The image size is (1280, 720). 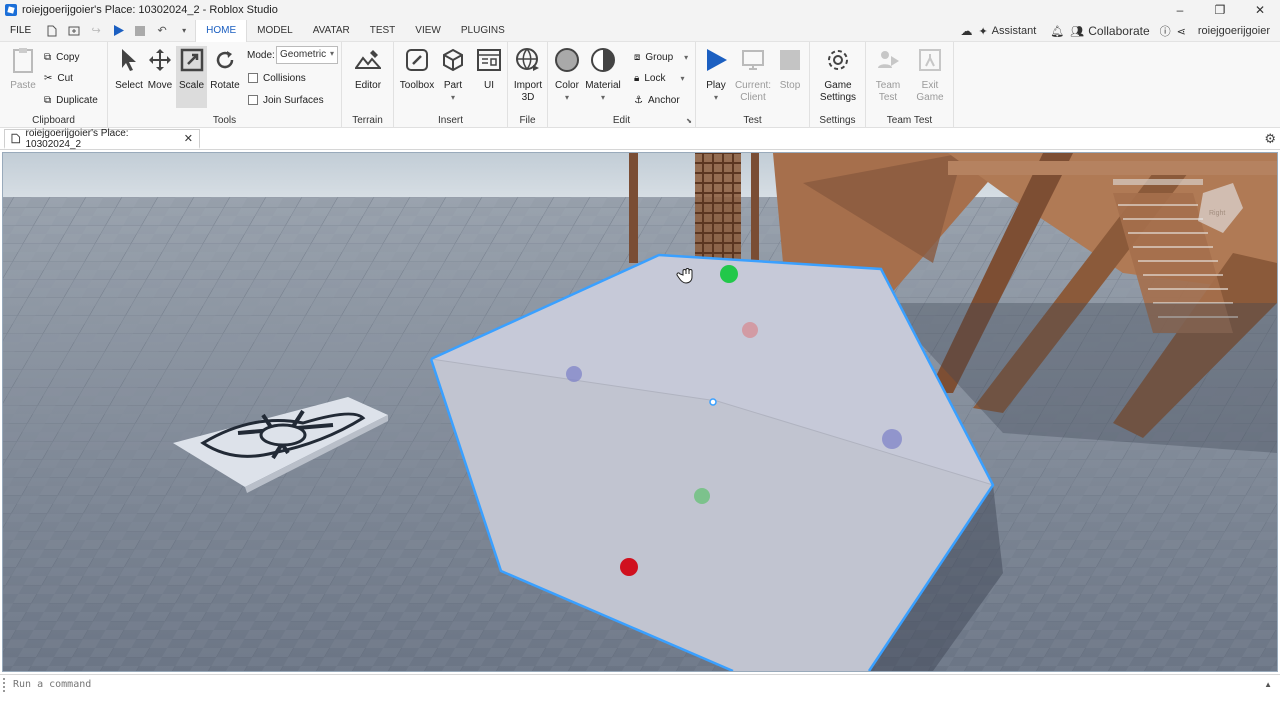 What do you see at coordinates (1165, 31) in the screenshot?
I see `help-icon: ⓘ` at bounding box center [1165, 31].